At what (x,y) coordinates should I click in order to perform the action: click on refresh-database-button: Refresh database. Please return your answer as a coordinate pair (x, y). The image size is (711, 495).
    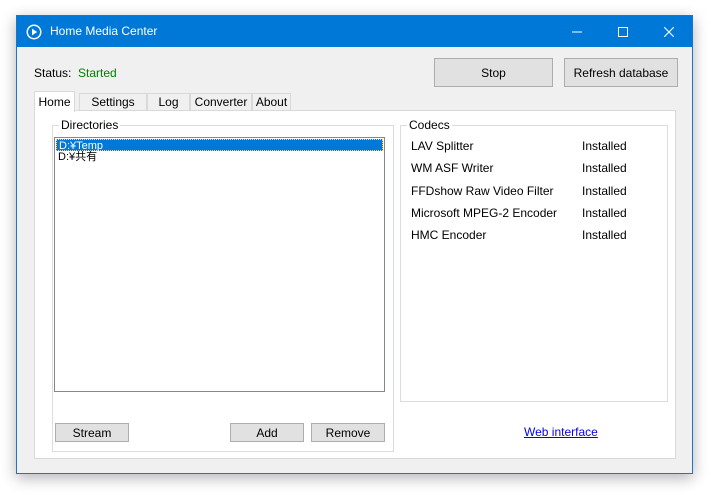
    Looking at the image, I should click on (621, 72).